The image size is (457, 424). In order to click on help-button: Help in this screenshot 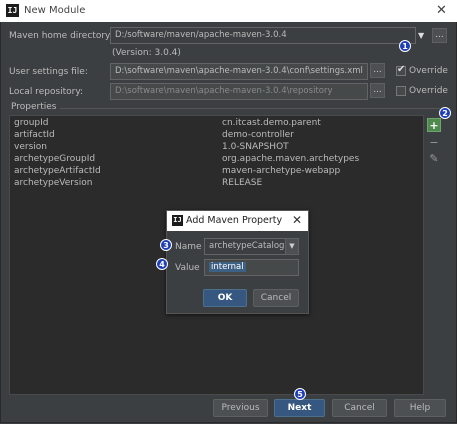, I will do `click(420, 408)`.